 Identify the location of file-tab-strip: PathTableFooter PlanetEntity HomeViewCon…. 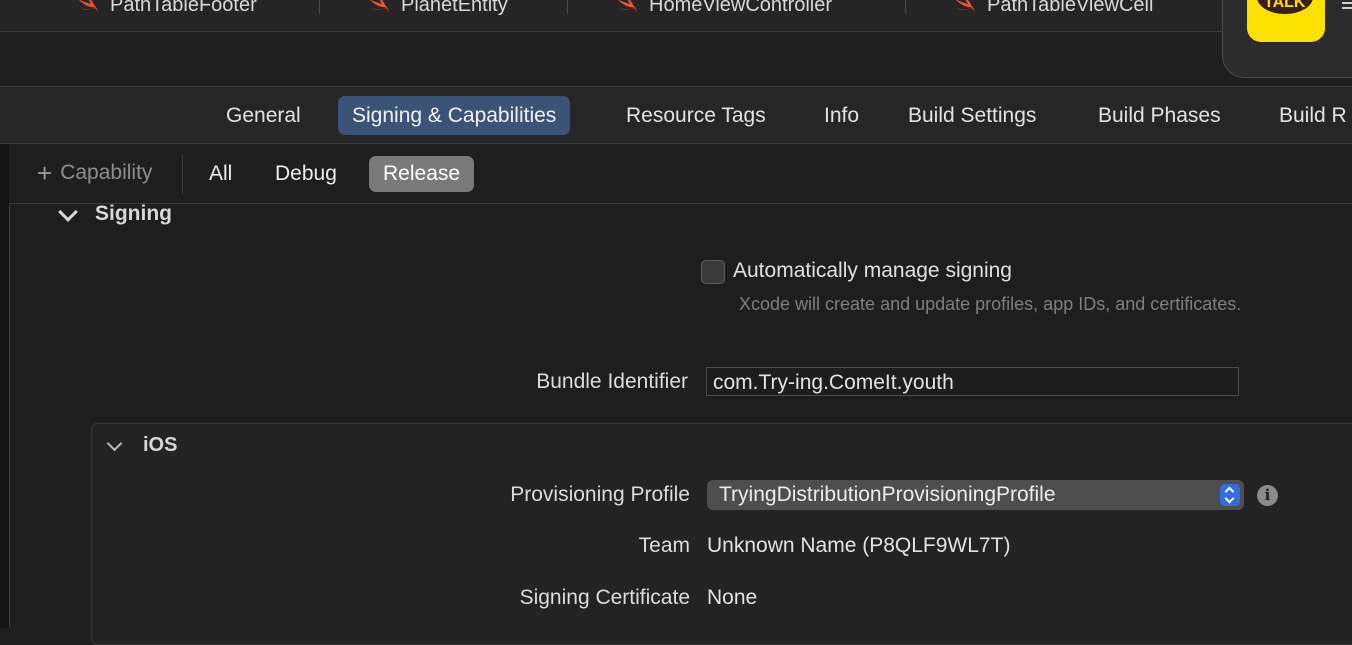
(676, 16).